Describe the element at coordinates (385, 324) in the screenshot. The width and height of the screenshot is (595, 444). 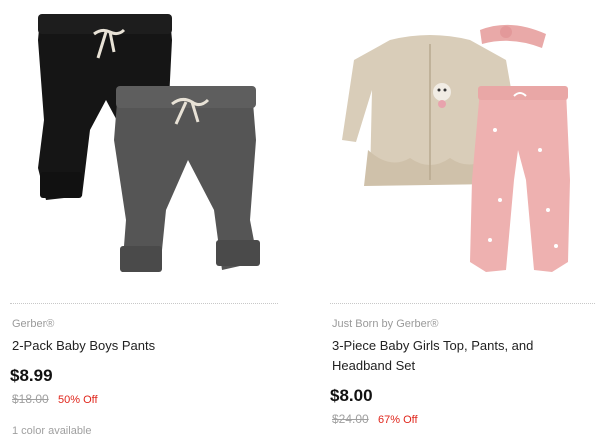
I see `product-brand: Just Born by Gerber®` at that location.